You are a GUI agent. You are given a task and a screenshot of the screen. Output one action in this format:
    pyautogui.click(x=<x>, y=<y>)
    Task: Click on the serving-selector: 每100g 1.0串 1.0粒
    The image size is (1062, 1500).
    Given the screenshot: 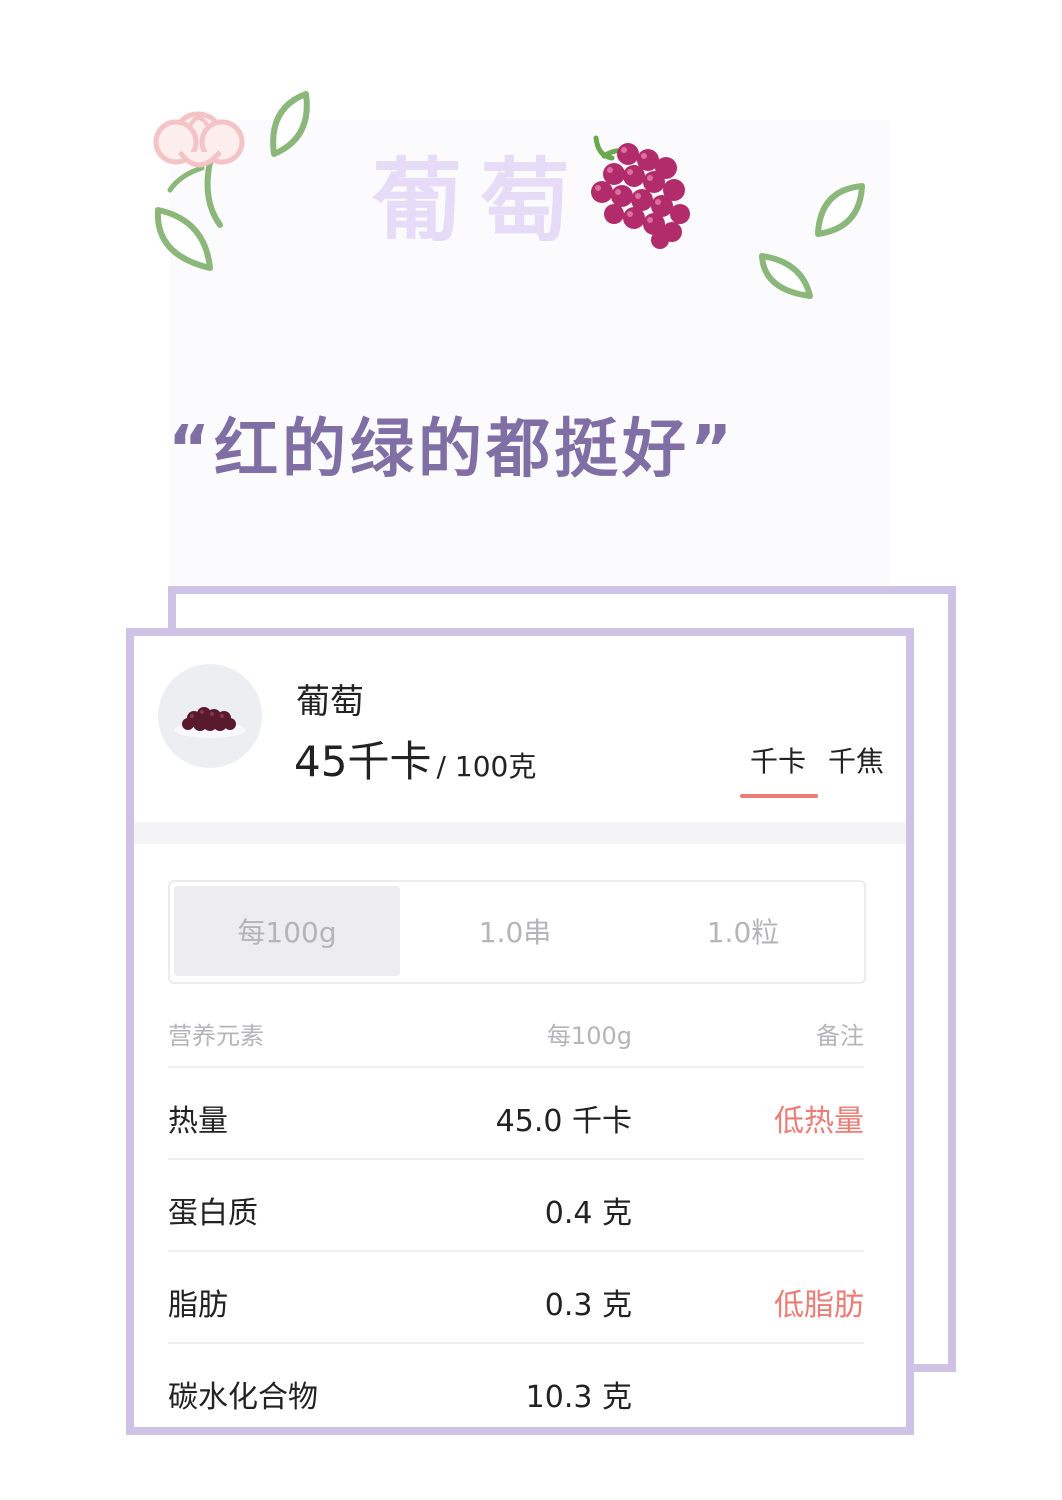 What is the action you would take?
    pyautogui.click(x=517, y=932)
    